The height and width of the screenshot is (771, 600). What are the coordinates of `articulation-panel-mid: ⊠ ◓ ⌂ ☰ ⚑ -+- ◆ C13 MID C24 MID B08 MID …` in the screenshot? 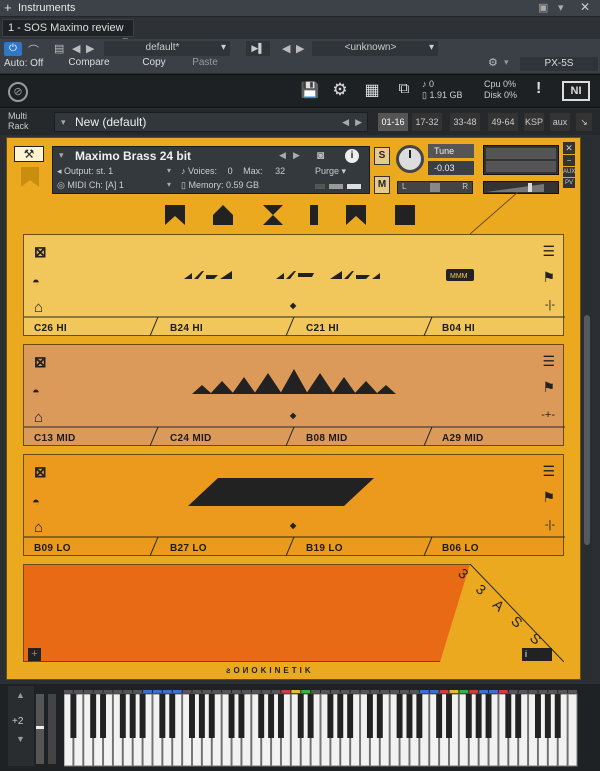 It's located at (294, 395).